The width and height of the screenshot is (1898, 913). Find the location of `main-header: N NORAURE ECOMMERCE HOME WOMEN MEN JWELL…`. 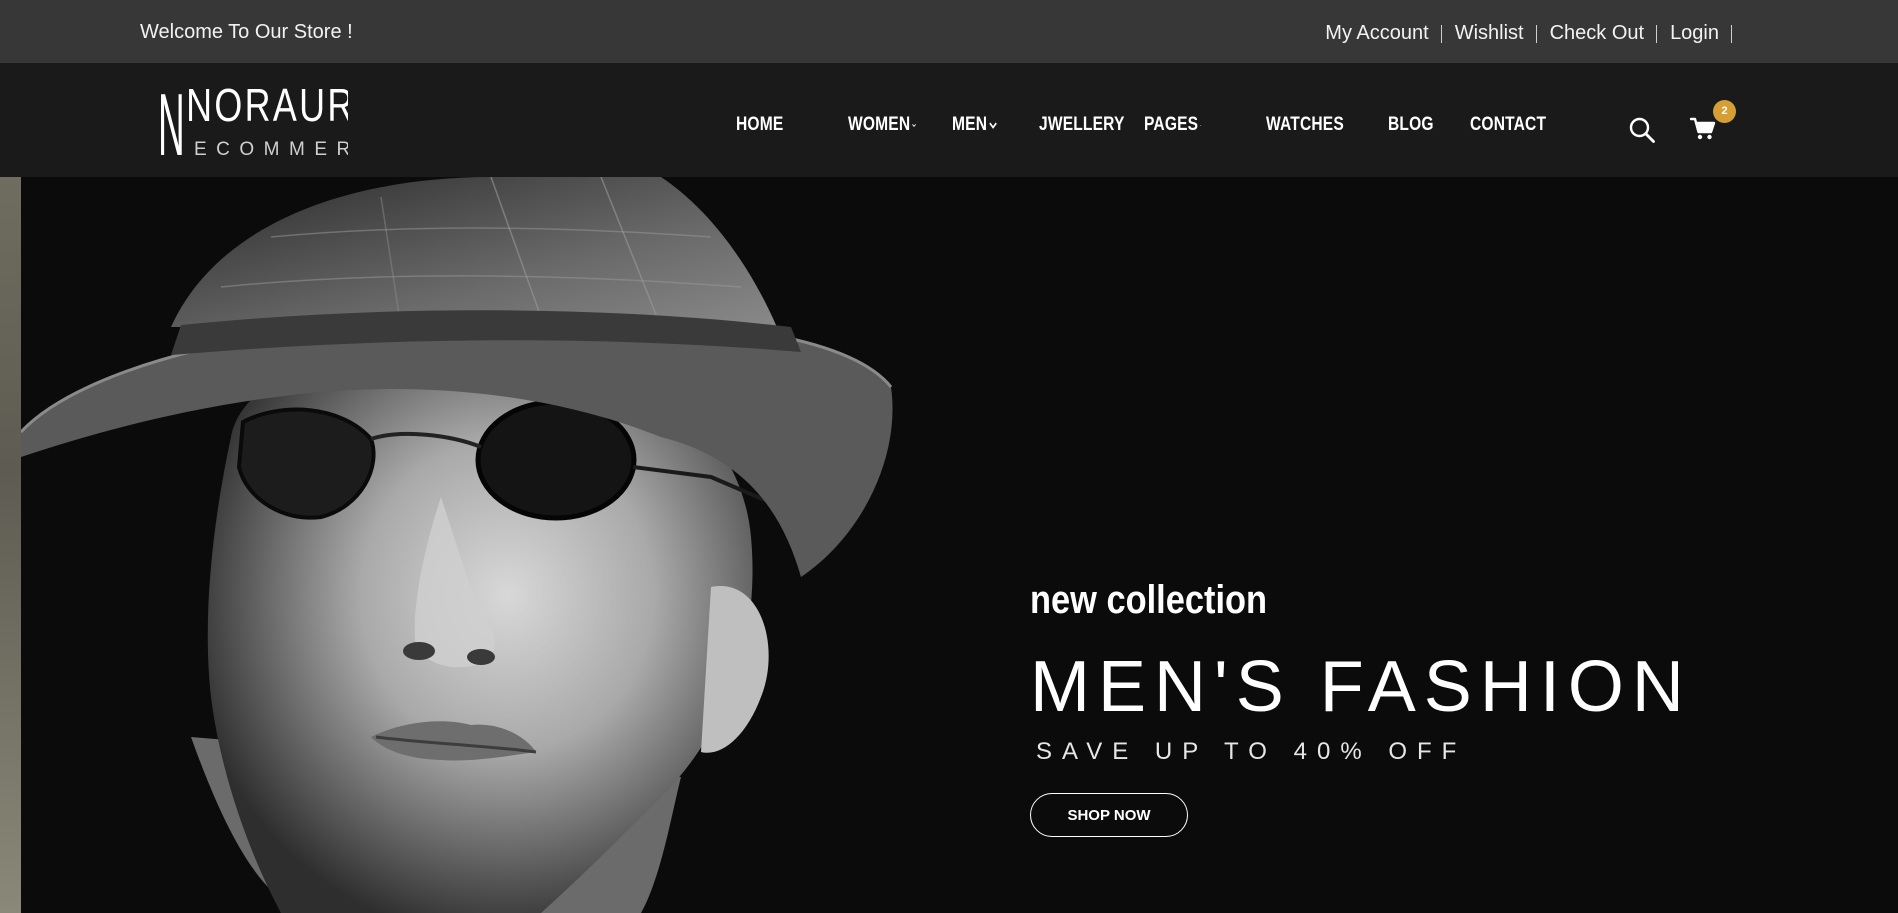

main-header: N NORAURE ECOMMERCE HOME WOMEN MEN JWELL… is located at coordinates (949, 120).